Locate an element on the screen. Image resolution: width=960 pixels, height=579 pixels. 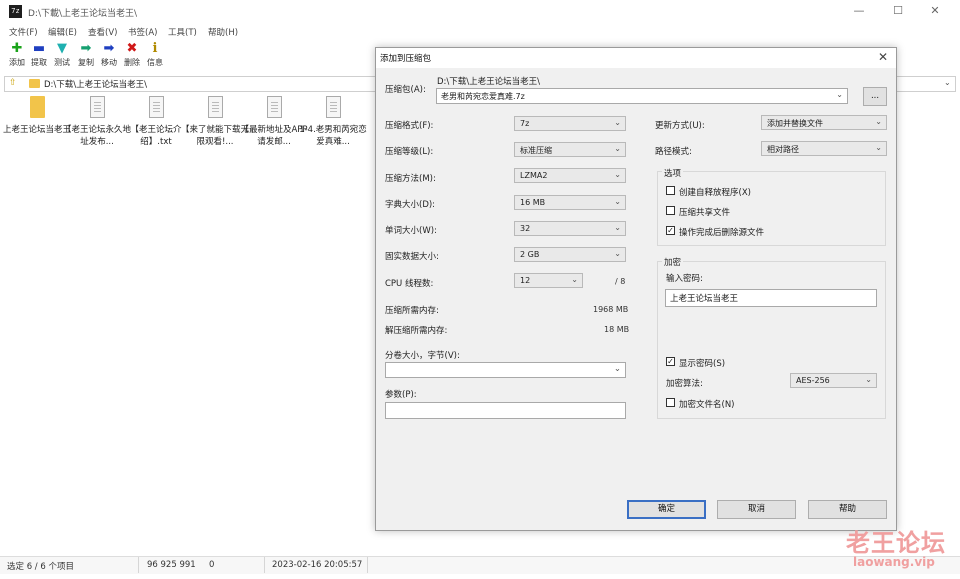
encrypt-names-checkbox is located at coordinates (670, 402).